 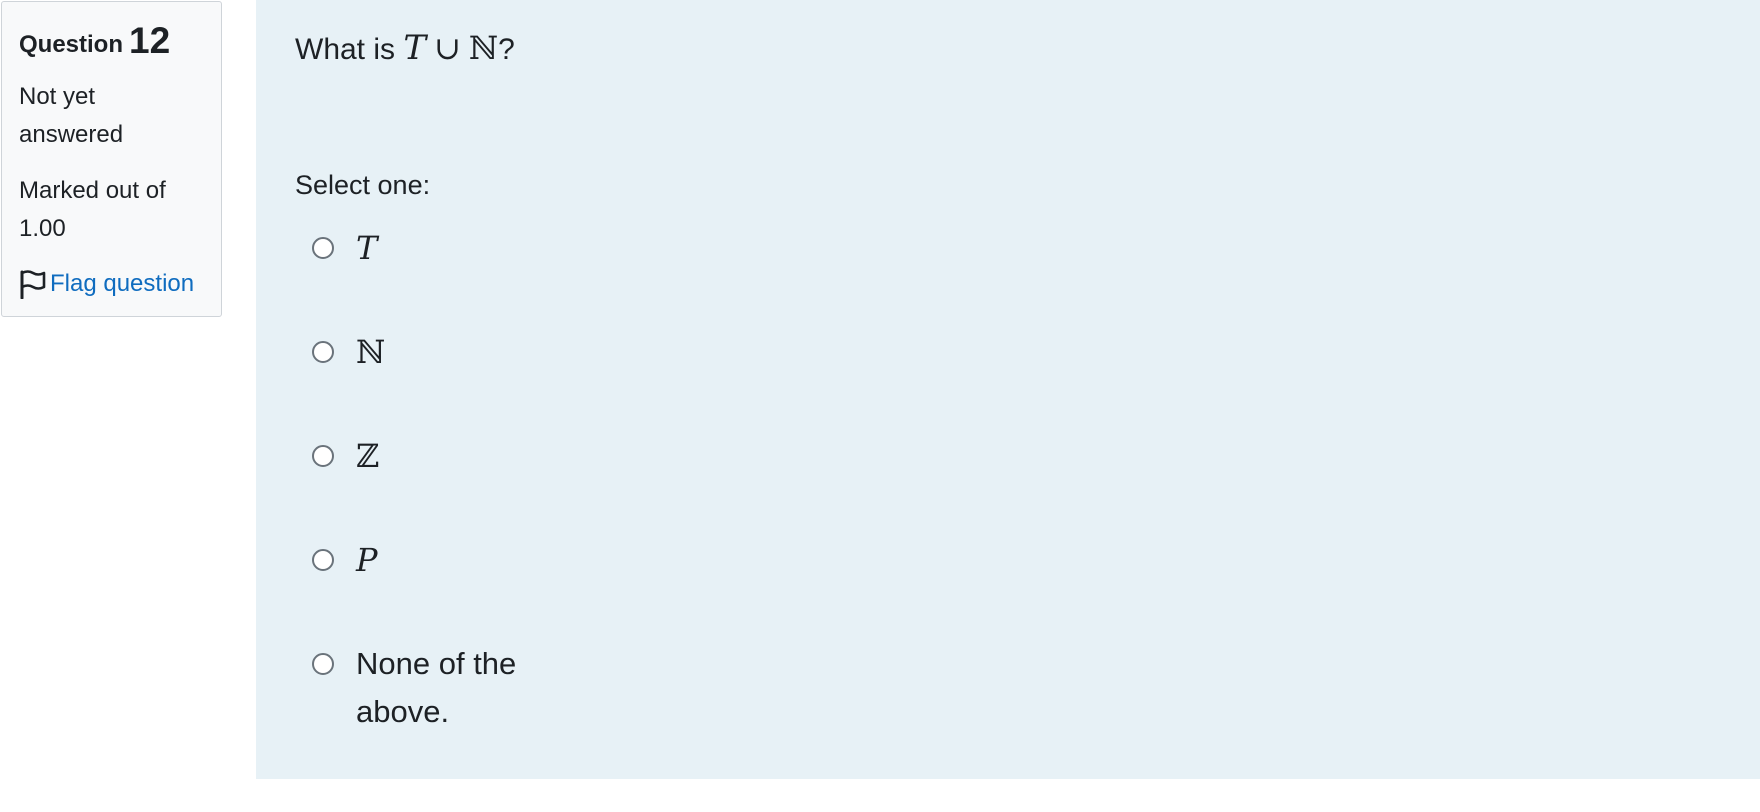 What do you see at coordinates (506, 49) in the screenshot?
I see `question-text-after: ?` at bounding box center [506, 49].